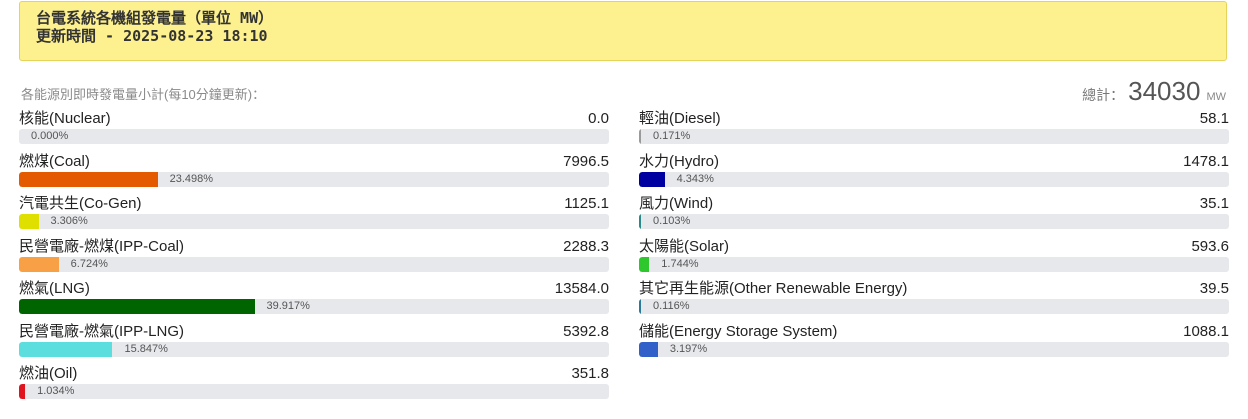 The image size is (1248, 419). Describe the element at coordinates (191, 178) in the screenshot. I see `percent-label: 23.498%` at that location.